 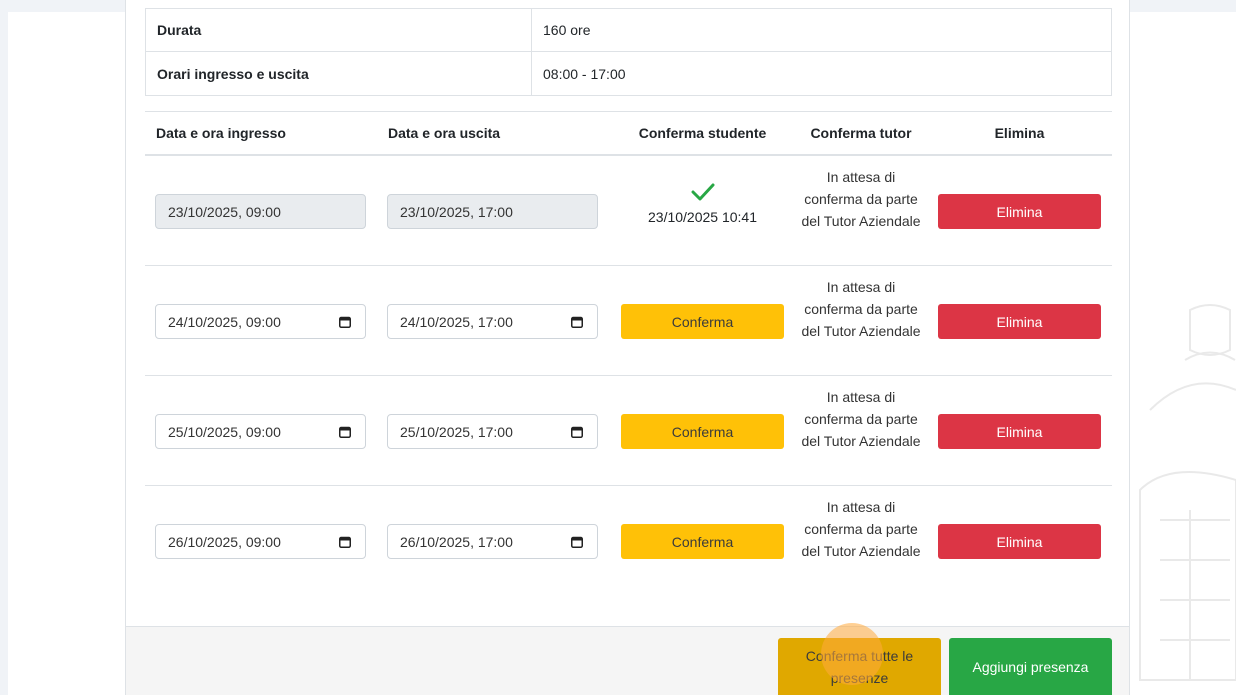 What do you see at coordinates (859, 666) in the screenshot?
I see `confirm-all-button: Conferma tutte le presenze` at bounding box center [859, 666].